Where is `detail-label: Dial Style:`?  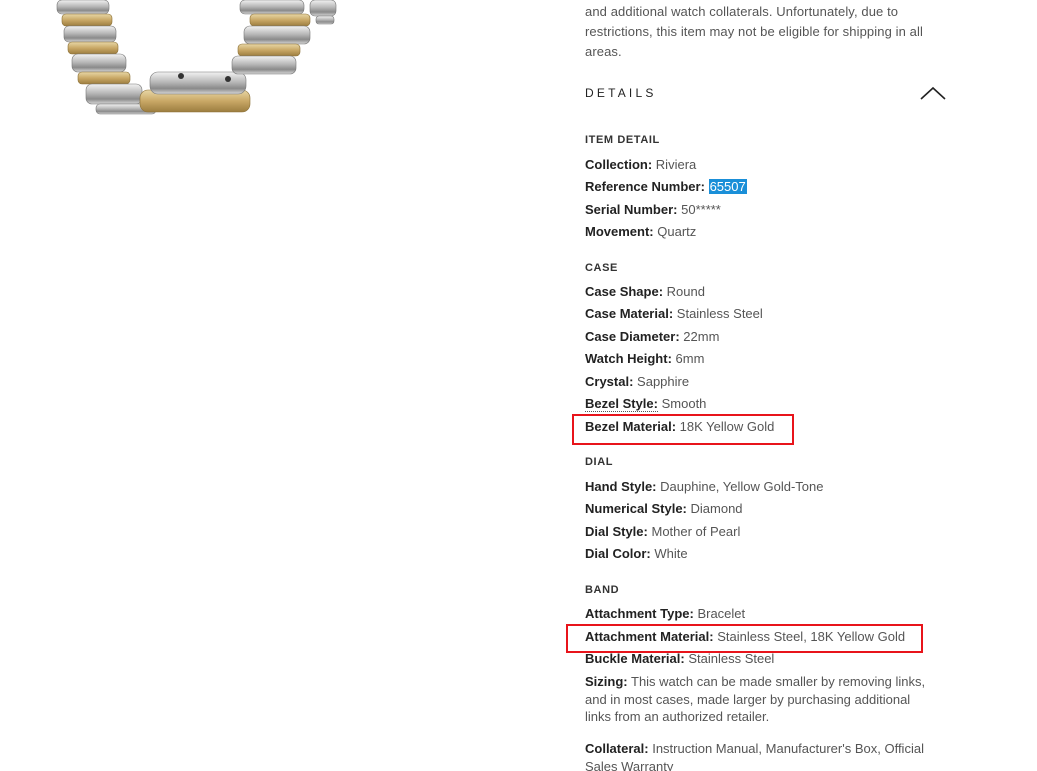
detail-label: Dial Style: is located at coordinates (616, 531).